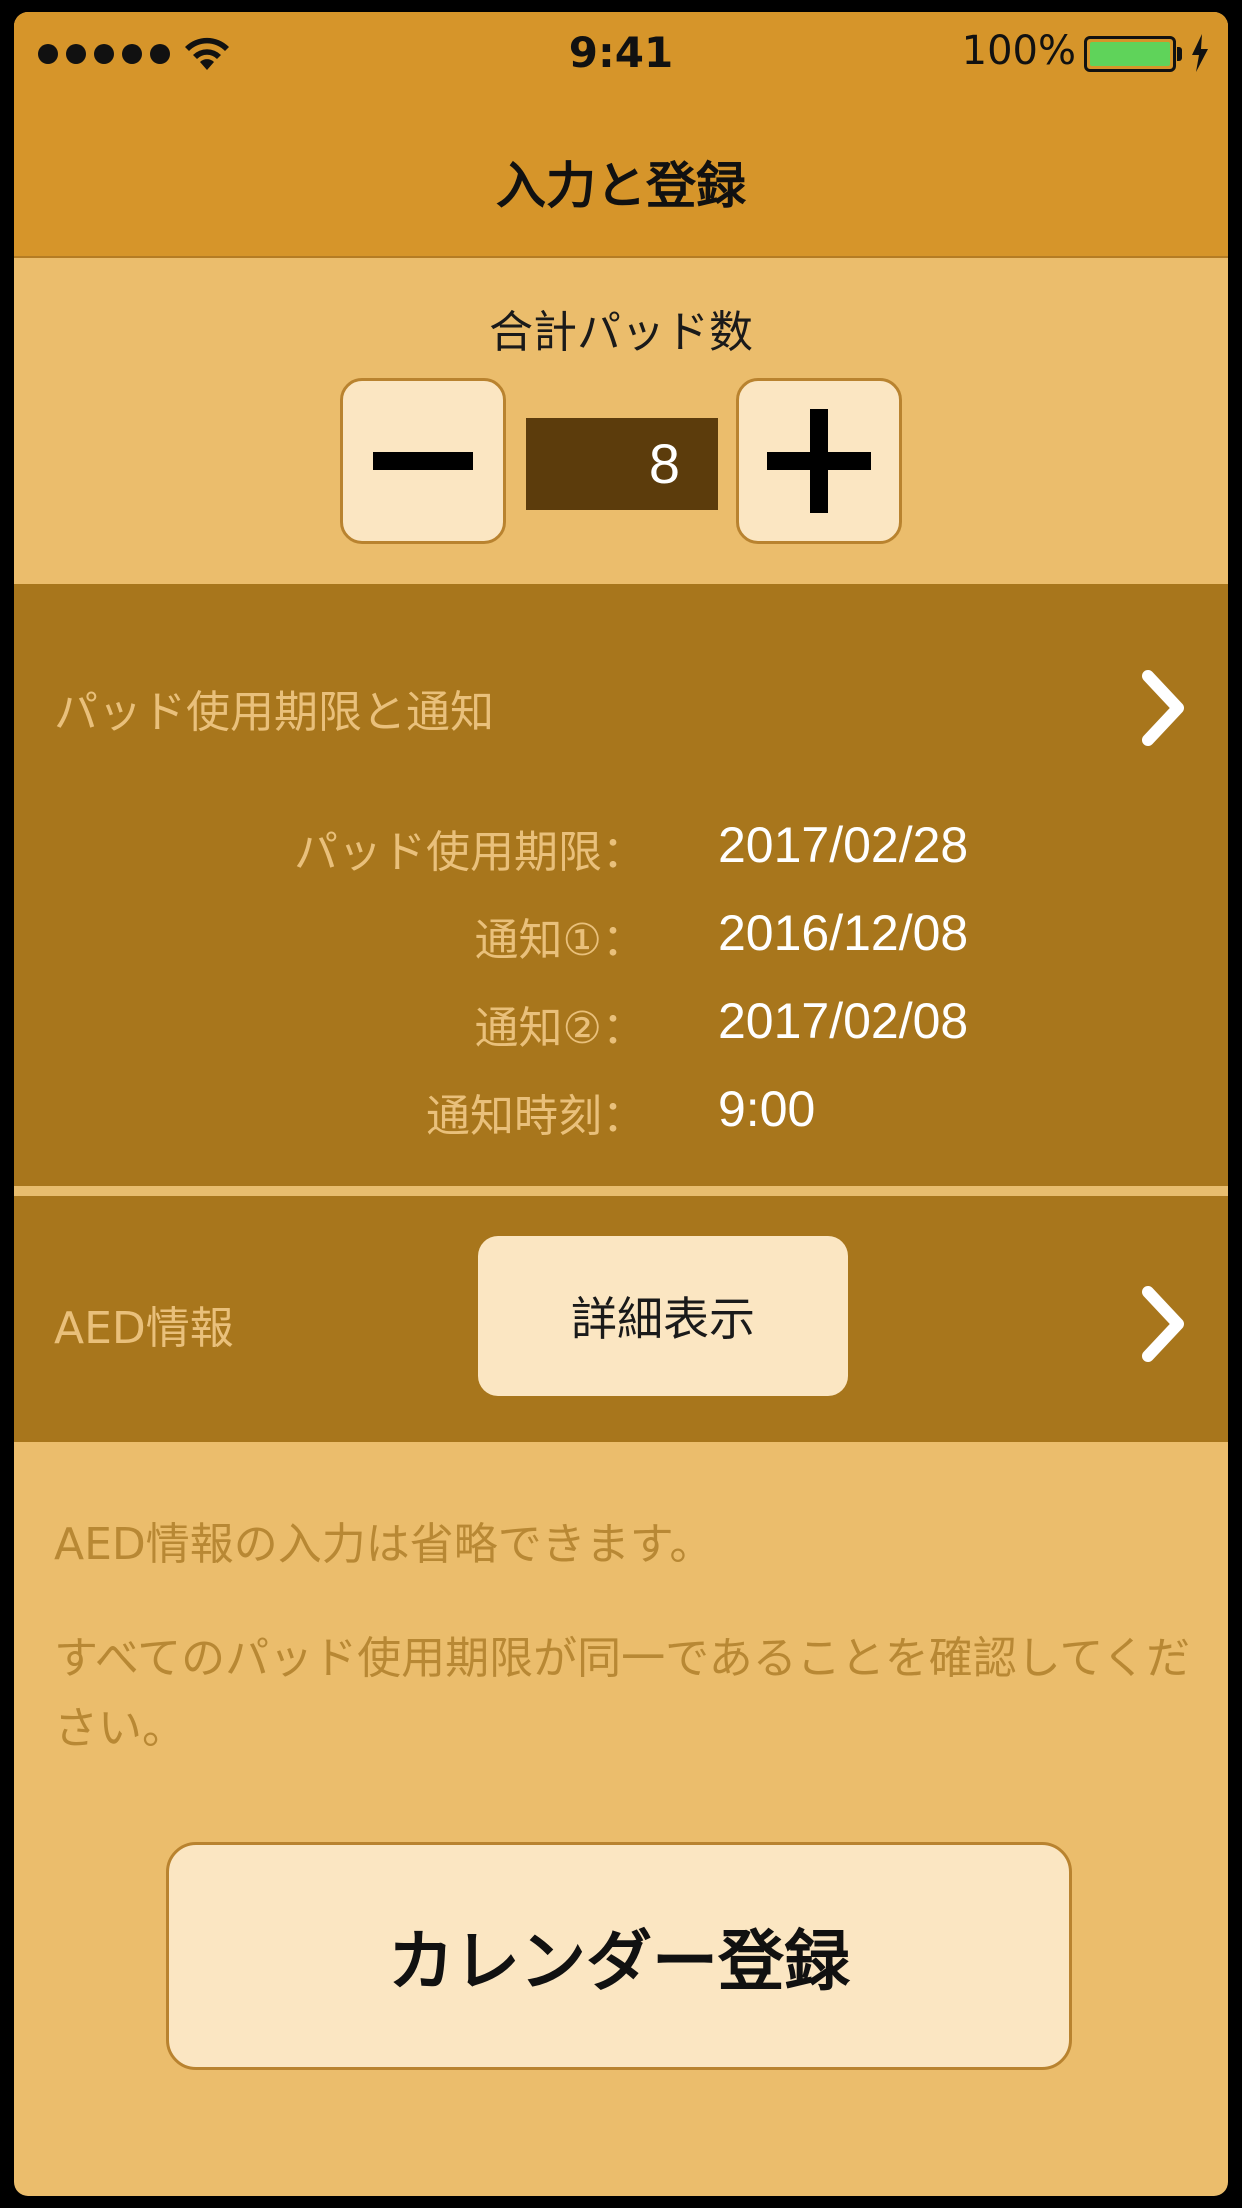 The height and width of the screenshot is (2208, 1242). Describe the element at coordinates (622, 1693) in the screenshot. I see `note-confirm-expiry: すべてのパッド使用期限が同一であることを確認してください。` at that location.